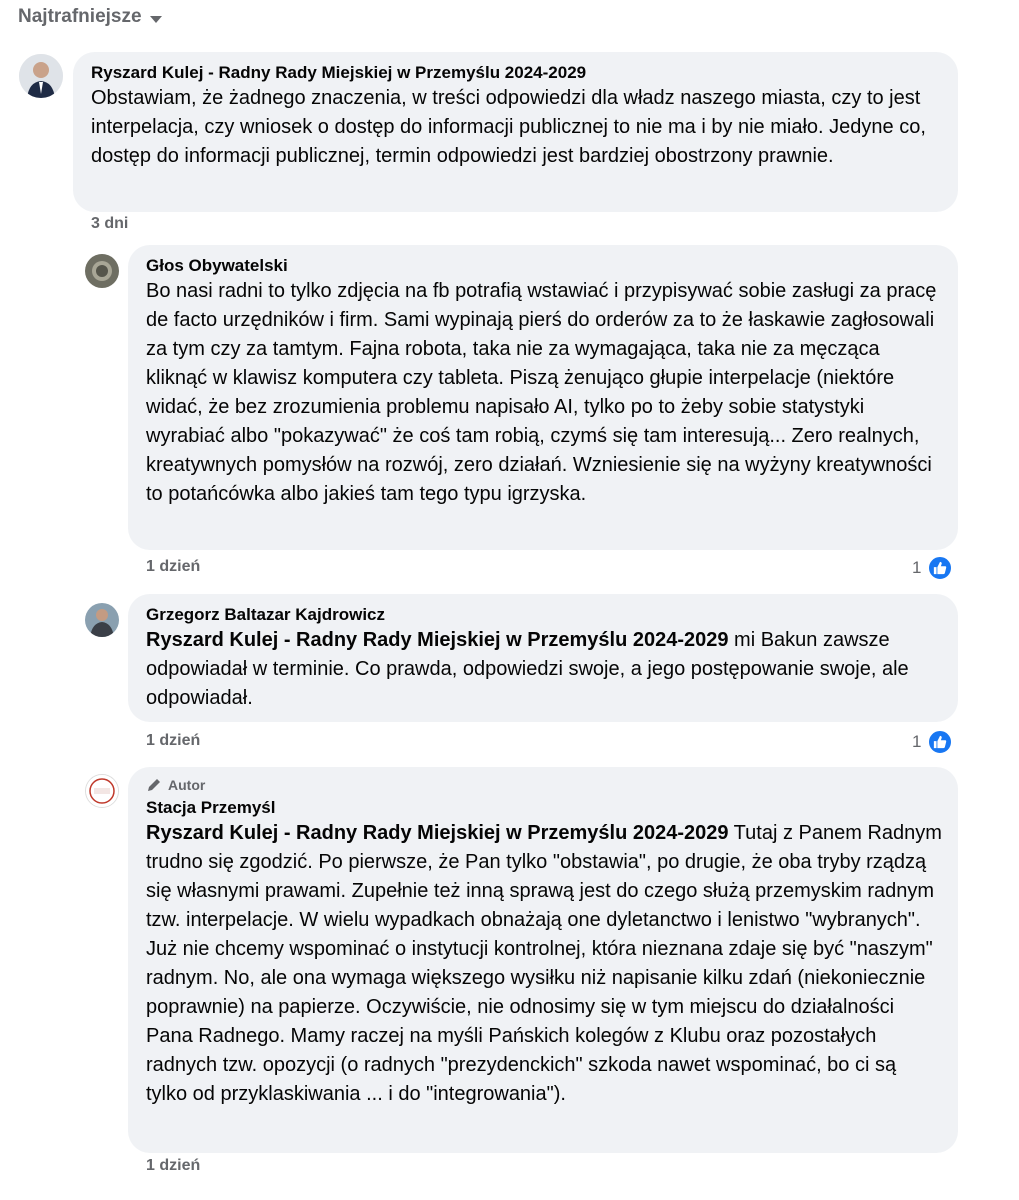 The height and width of the screenshot is (1200, 1019). Describe the element at coordinates (187, 785) in the screenshot. I see `author-badge-label: Autor` at that location.